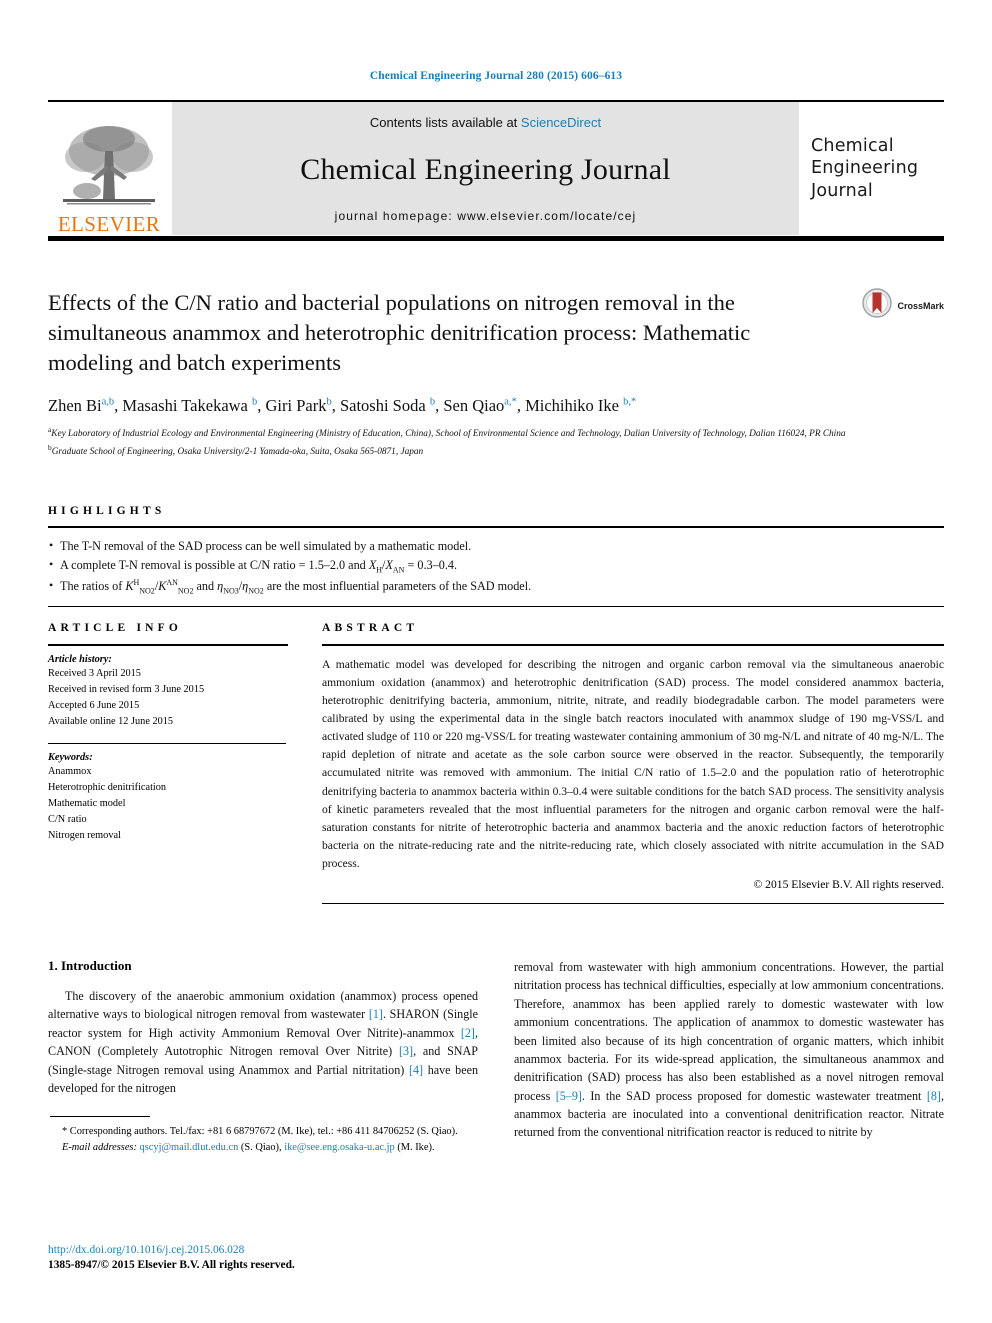 The image size is (992, 1323). I want to click on journal-cover-logo: Chemical Engineering Journal, so click(871, 168).